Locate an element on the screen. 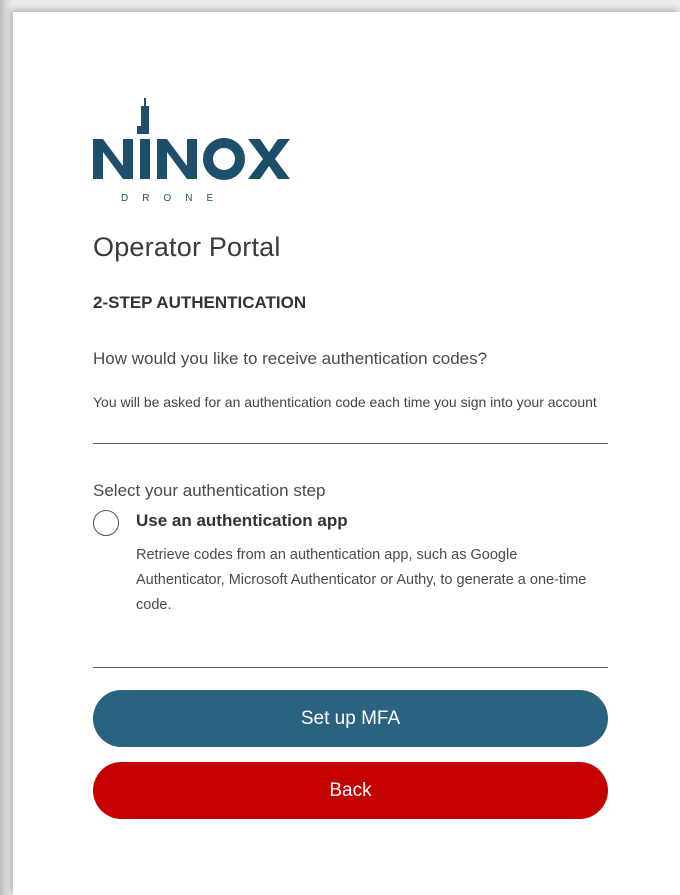 The image size is (680, 895). page-title: Operator Portal is located at coordinates (187, 247).